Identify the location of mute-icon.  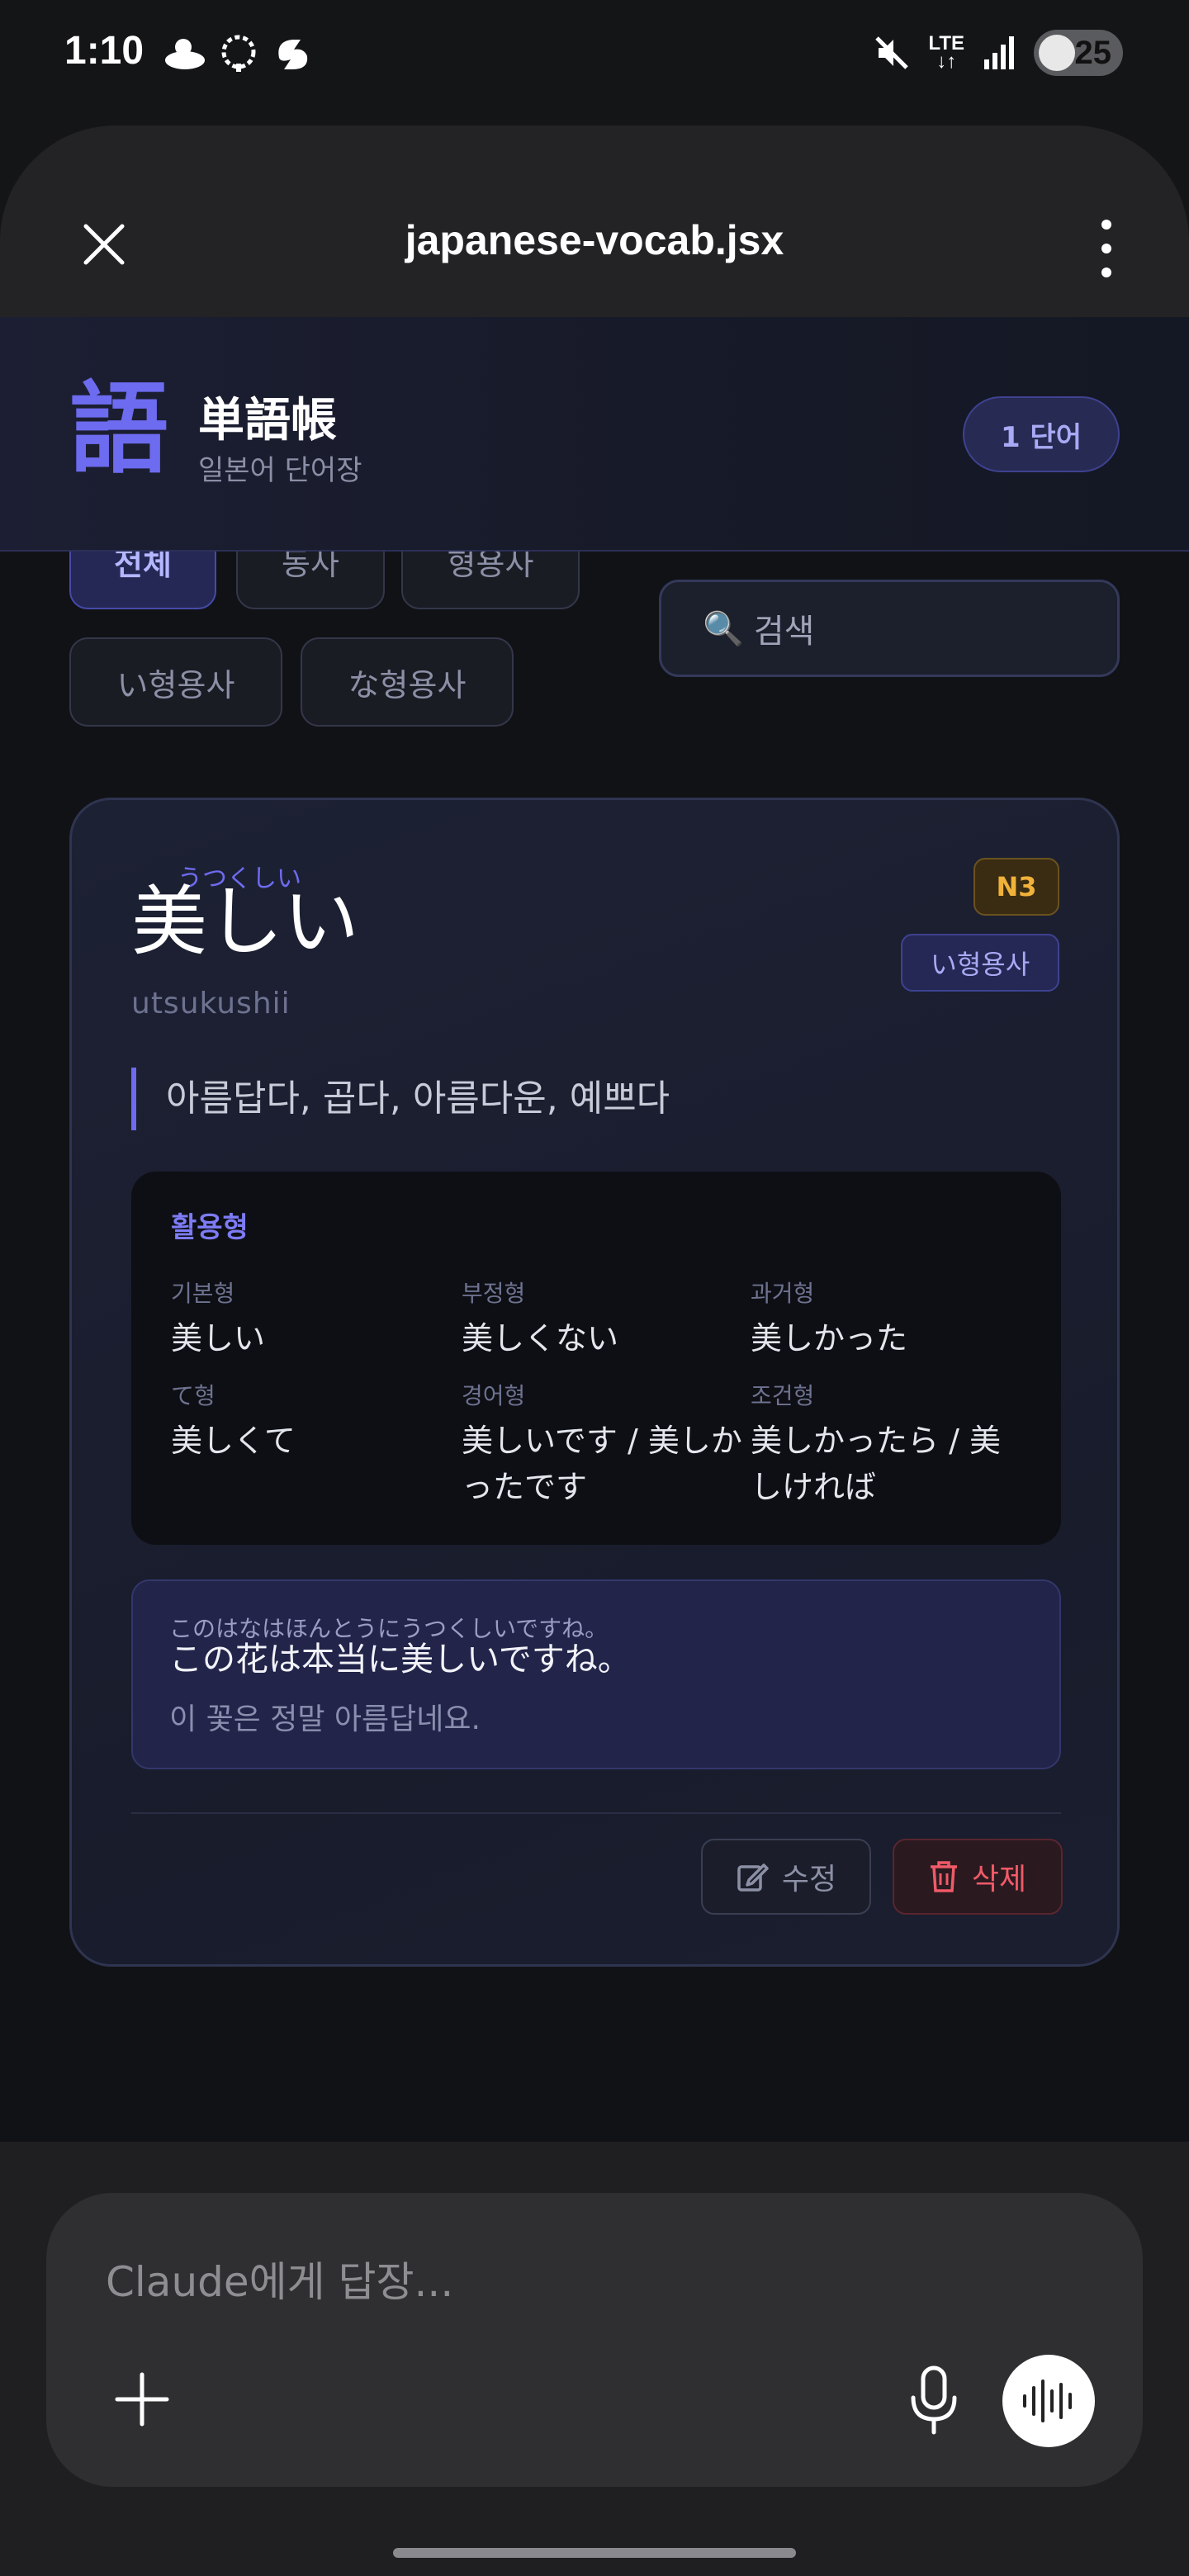
(892, 52).